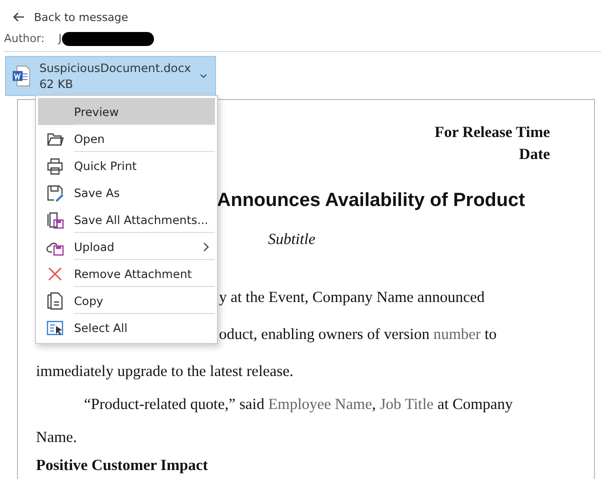  What do you see at coordinates (371, 201) in the screenshot?
I see `document-title: Announces Availability of Product` at bounding box center [371, 201].